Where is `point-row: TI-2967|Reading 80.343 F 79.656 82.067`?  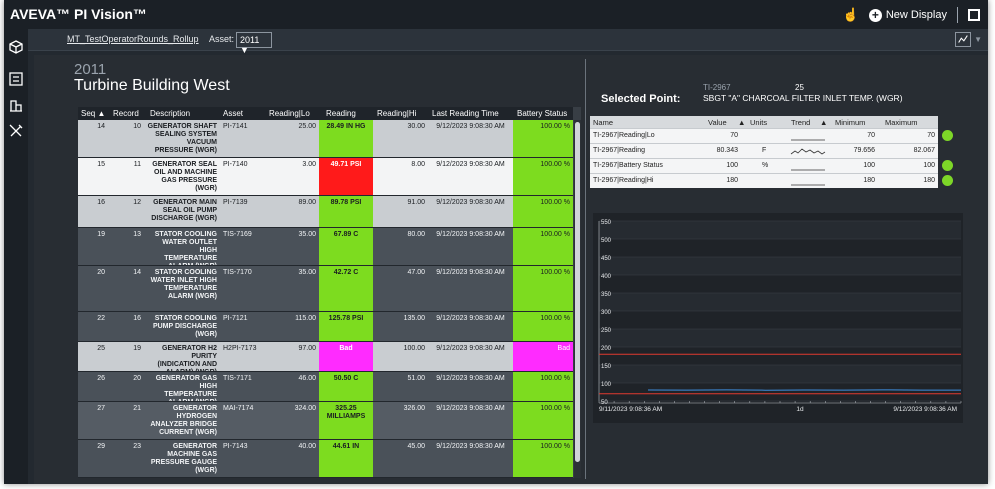
point-row: TI-2967|Reading 80.343 F 79.656 82.067 is located at coordinates (764, 150).